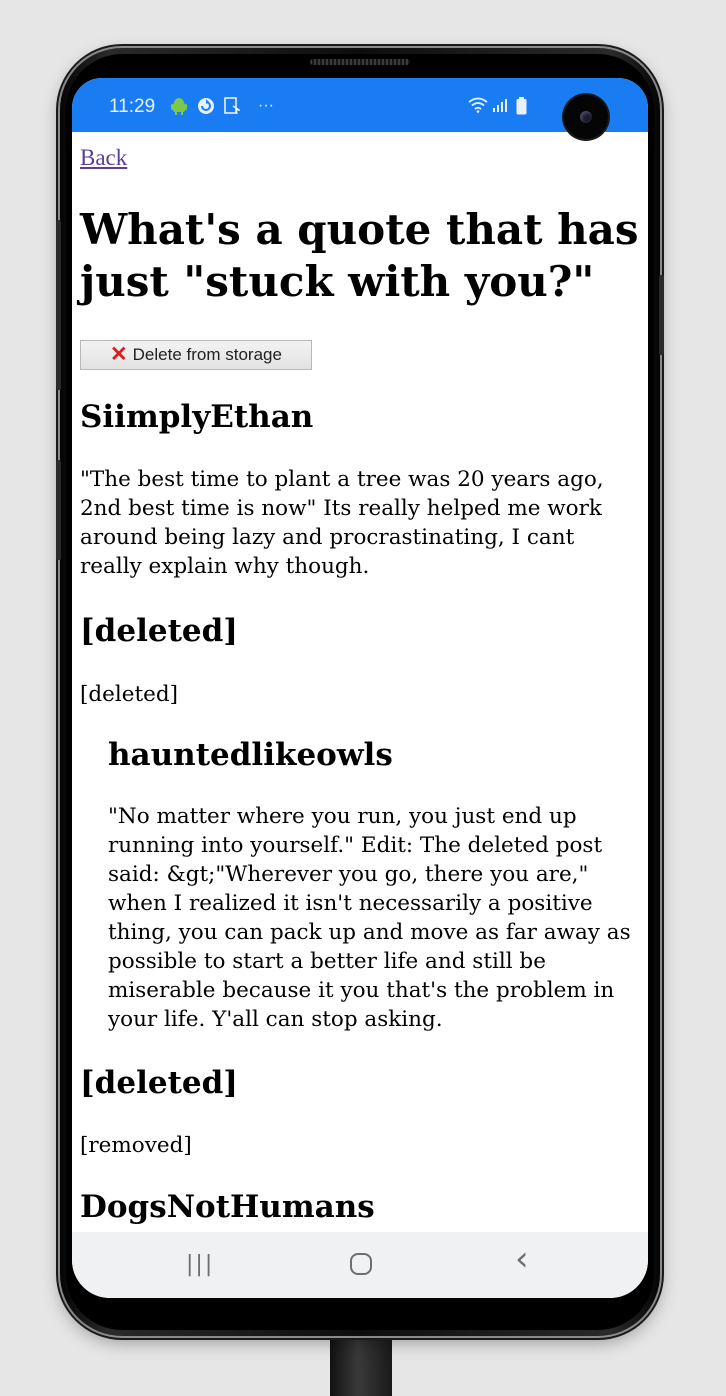  I want to click on delete-from-storage-button: ✕ Delete from storage, so click(196, 355).